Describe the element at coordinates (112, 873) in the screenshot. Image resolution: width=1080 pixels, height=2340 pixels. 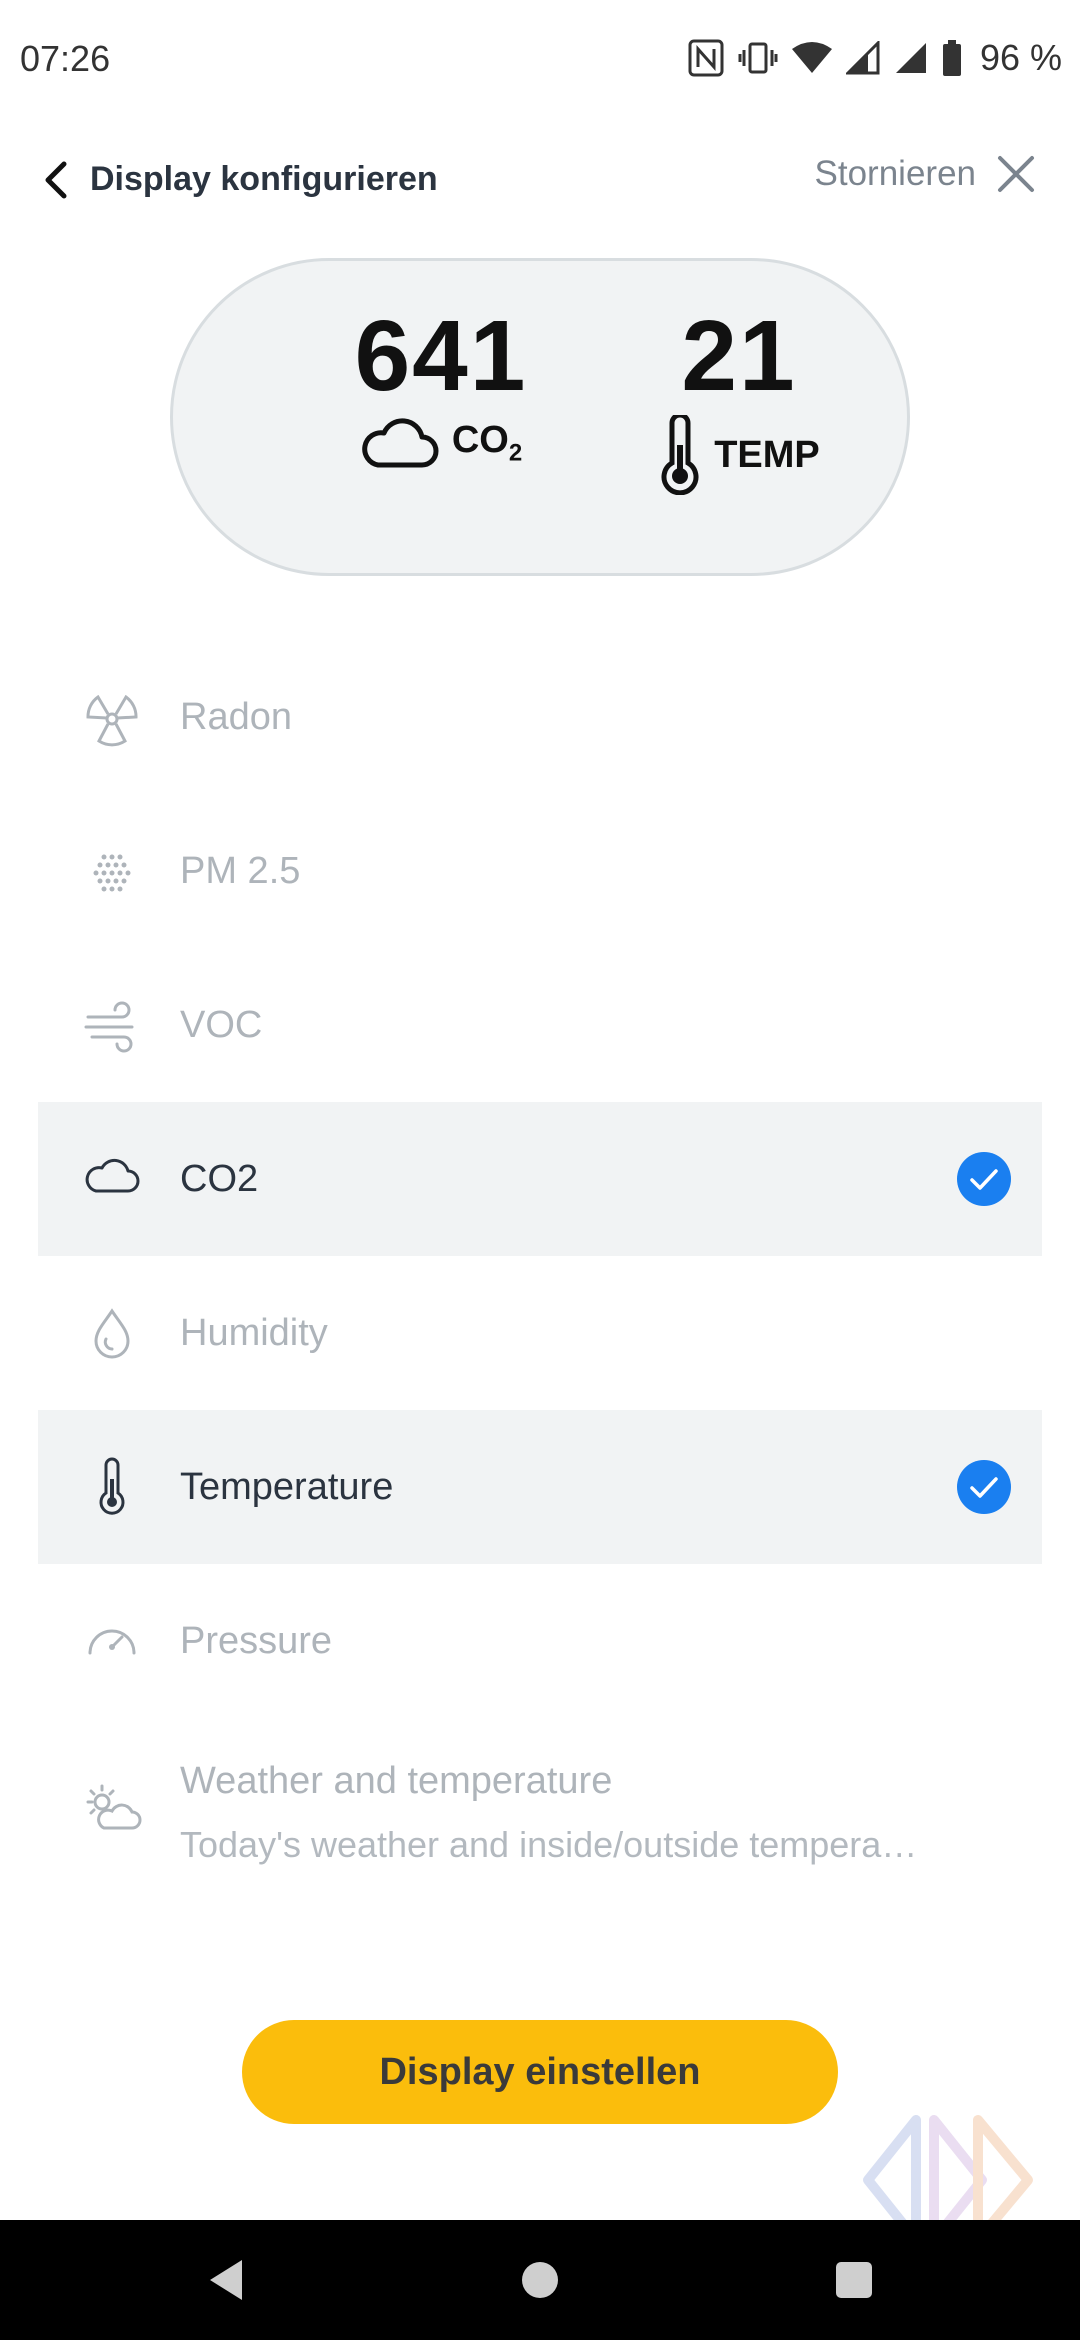
I see `particles-icon` at that location.